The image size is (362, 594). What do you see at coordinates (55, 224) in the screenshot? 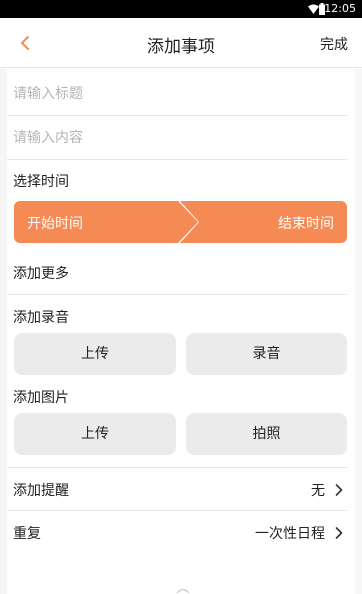
I see `start-time-label: 开始时间` at bounding box center [55, 224].